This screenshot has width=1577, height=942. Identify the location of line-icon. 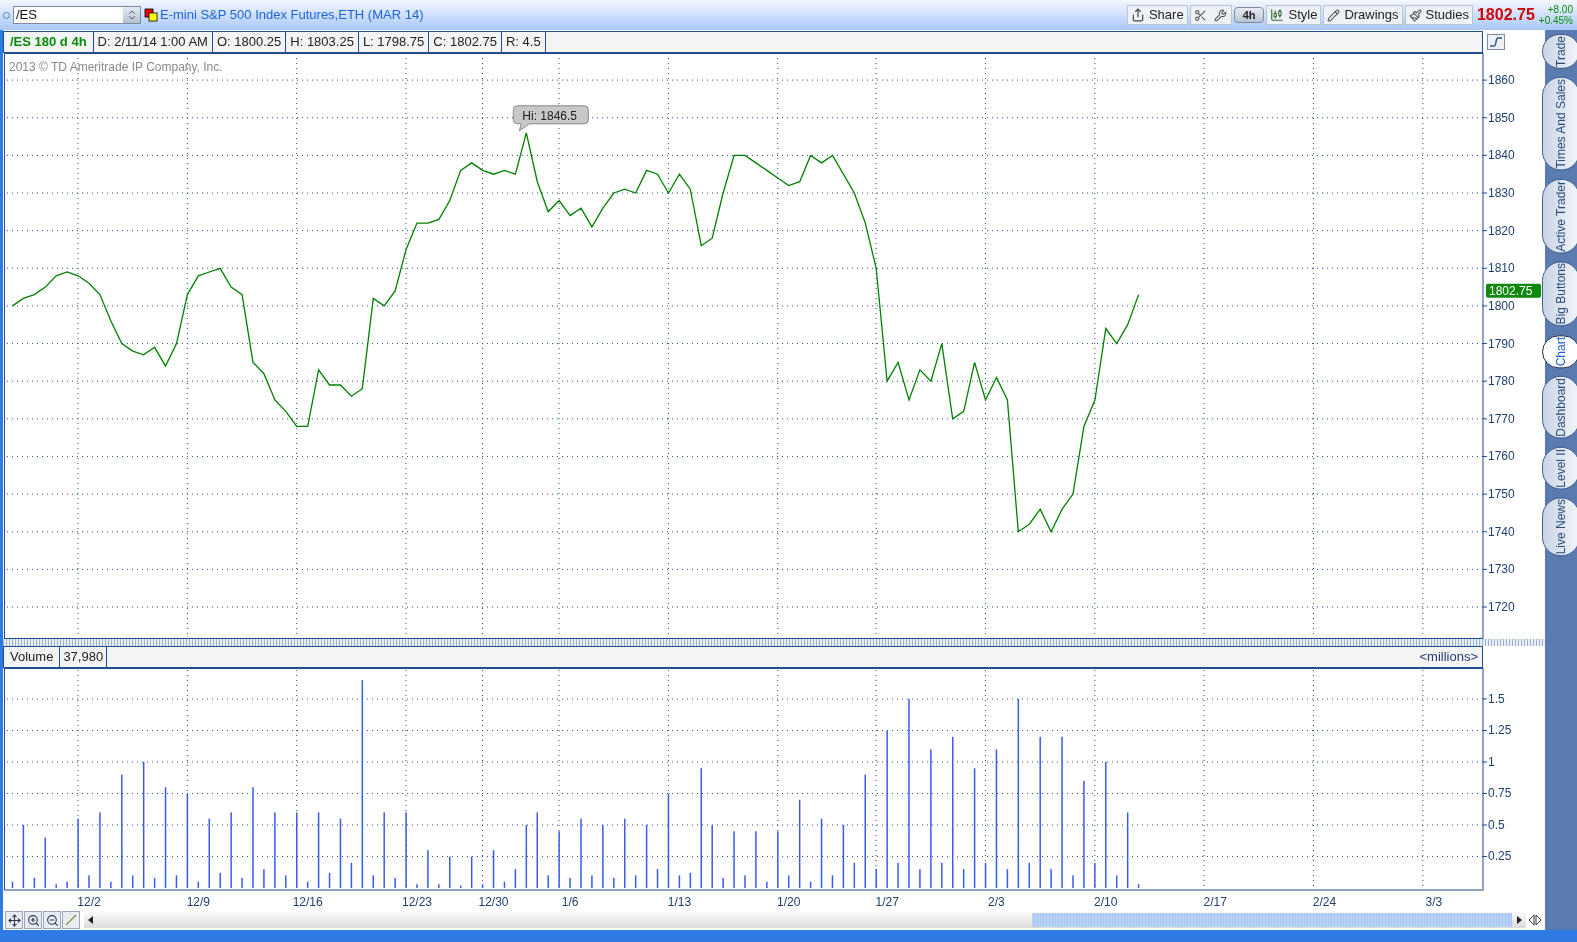
(71, 920).